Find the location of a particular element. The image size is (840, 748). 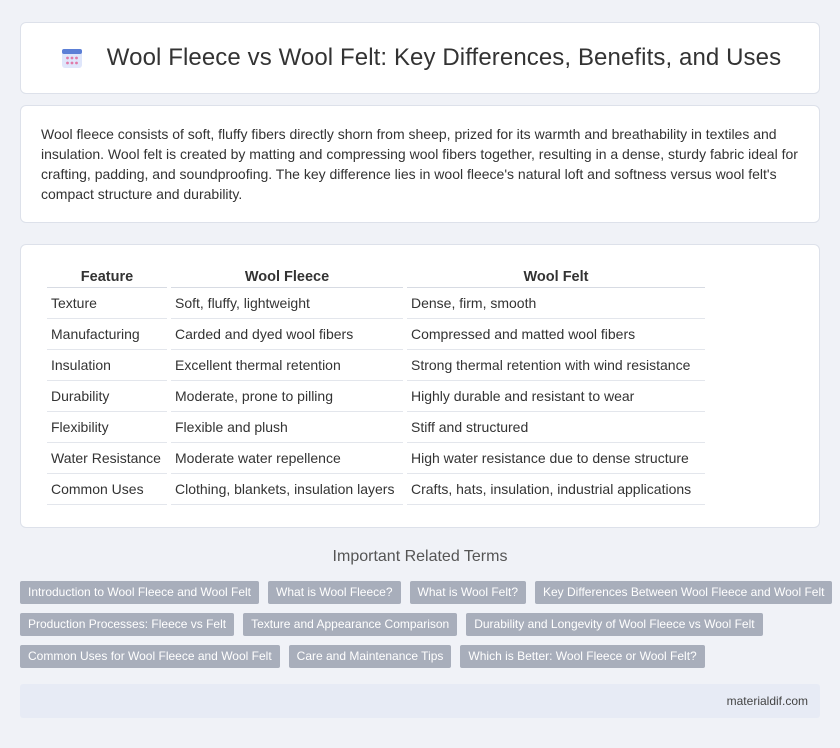

felt-cell: Compressed and matted wool fibers is located at coordinates (556, 334).